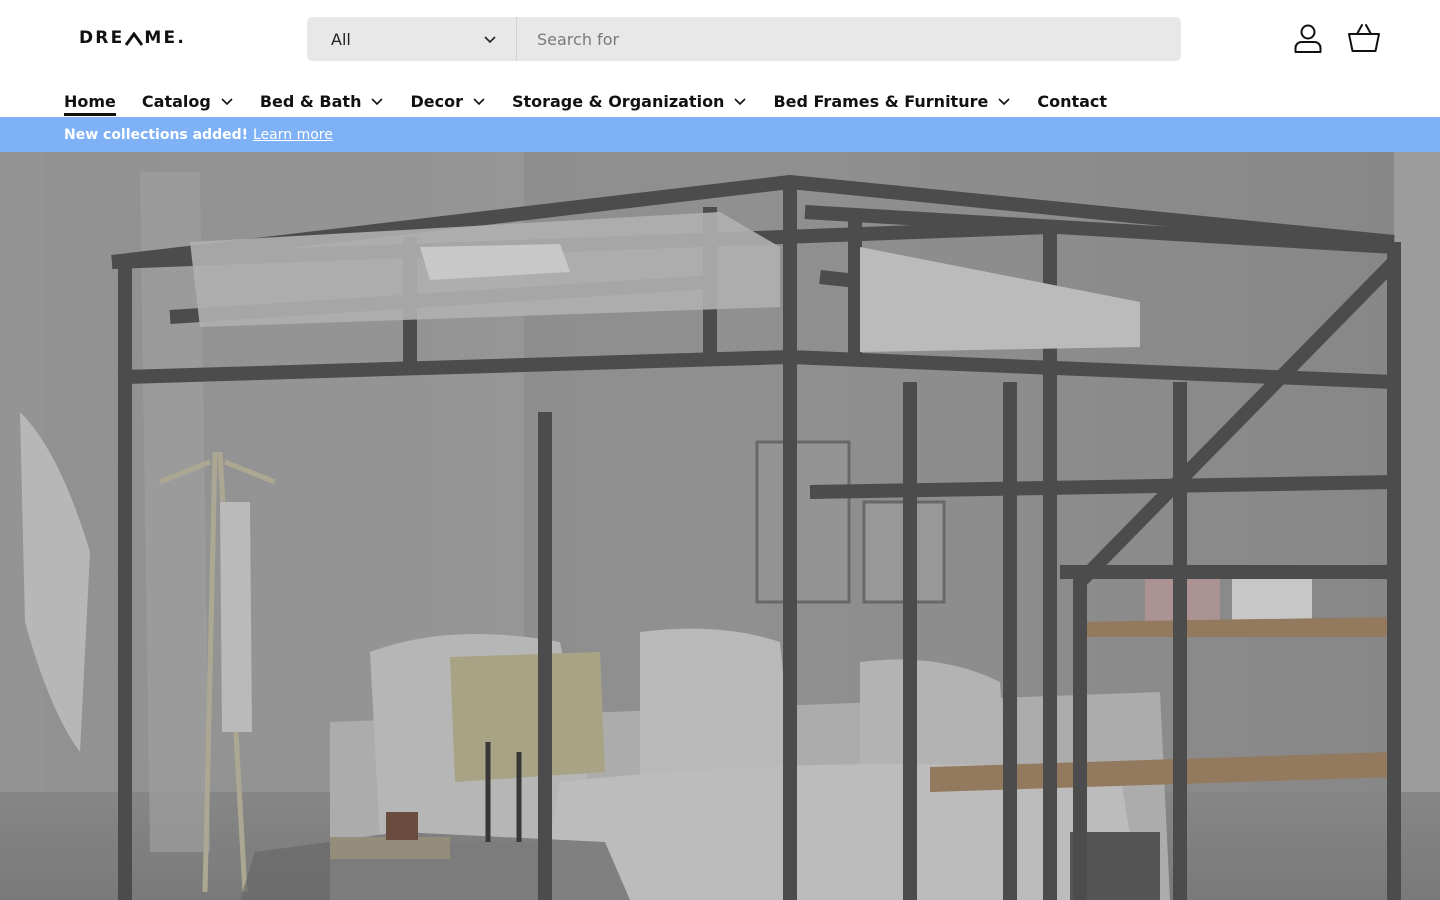  What do you see at coordinates (310, 101) in the screenshot?
I see `nav-item-label: Bed & Bath` at bounding box center [310, 101].